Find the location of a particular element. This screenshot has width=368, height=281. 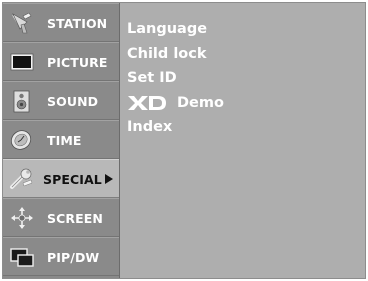

option-label: Set ID is located at coordinates (152, 78).